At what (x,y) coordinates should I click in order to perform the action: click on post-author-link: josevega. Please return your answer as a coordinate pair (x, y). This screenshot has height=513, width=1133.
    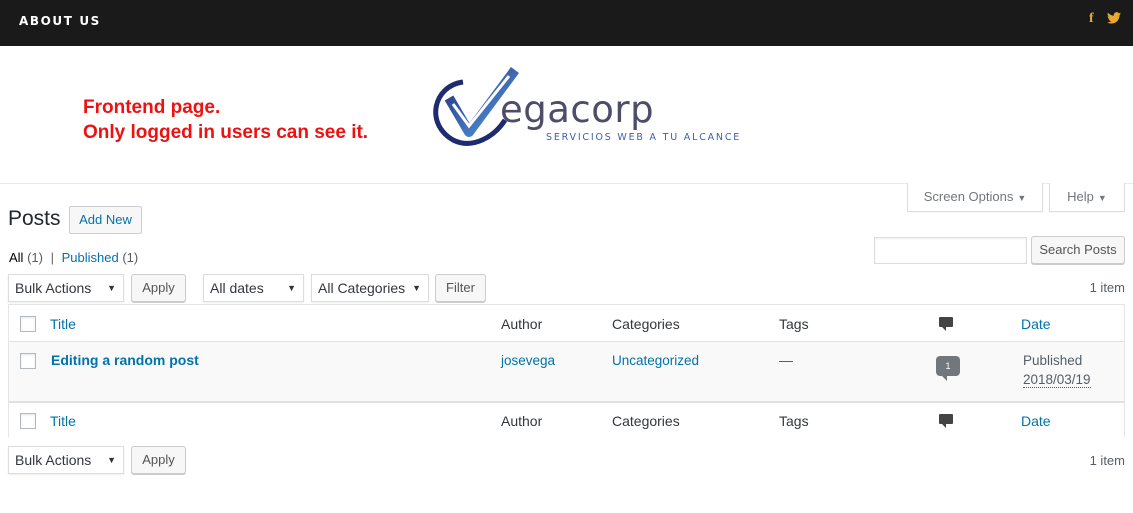
    Looking at the image, I should click on (528, 360).